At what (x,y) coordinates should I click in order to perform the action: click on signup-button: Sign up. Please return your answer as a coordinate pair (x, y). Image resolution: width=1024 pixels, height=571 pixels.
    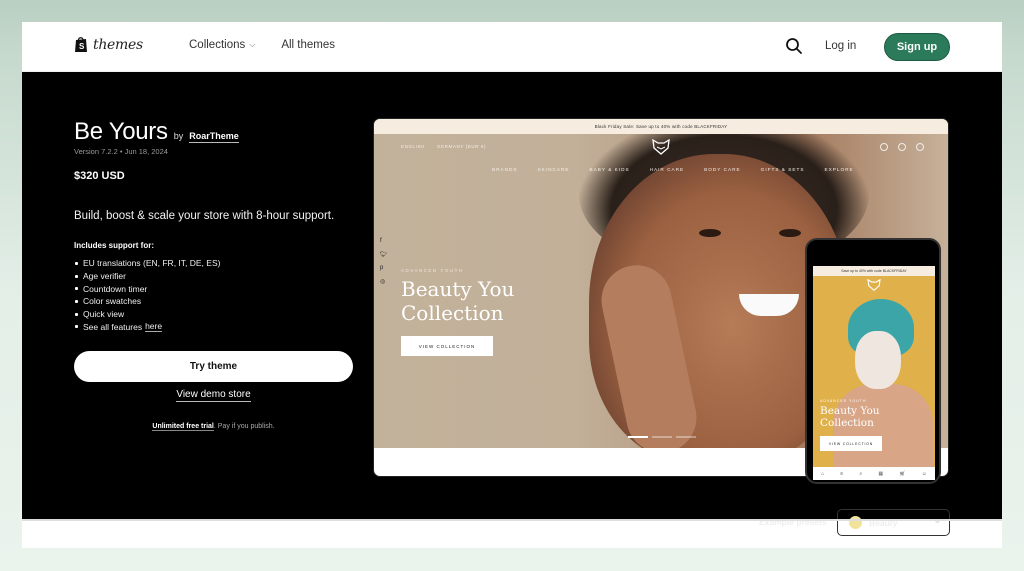
    Looking at the image, I should click on (917, 47).